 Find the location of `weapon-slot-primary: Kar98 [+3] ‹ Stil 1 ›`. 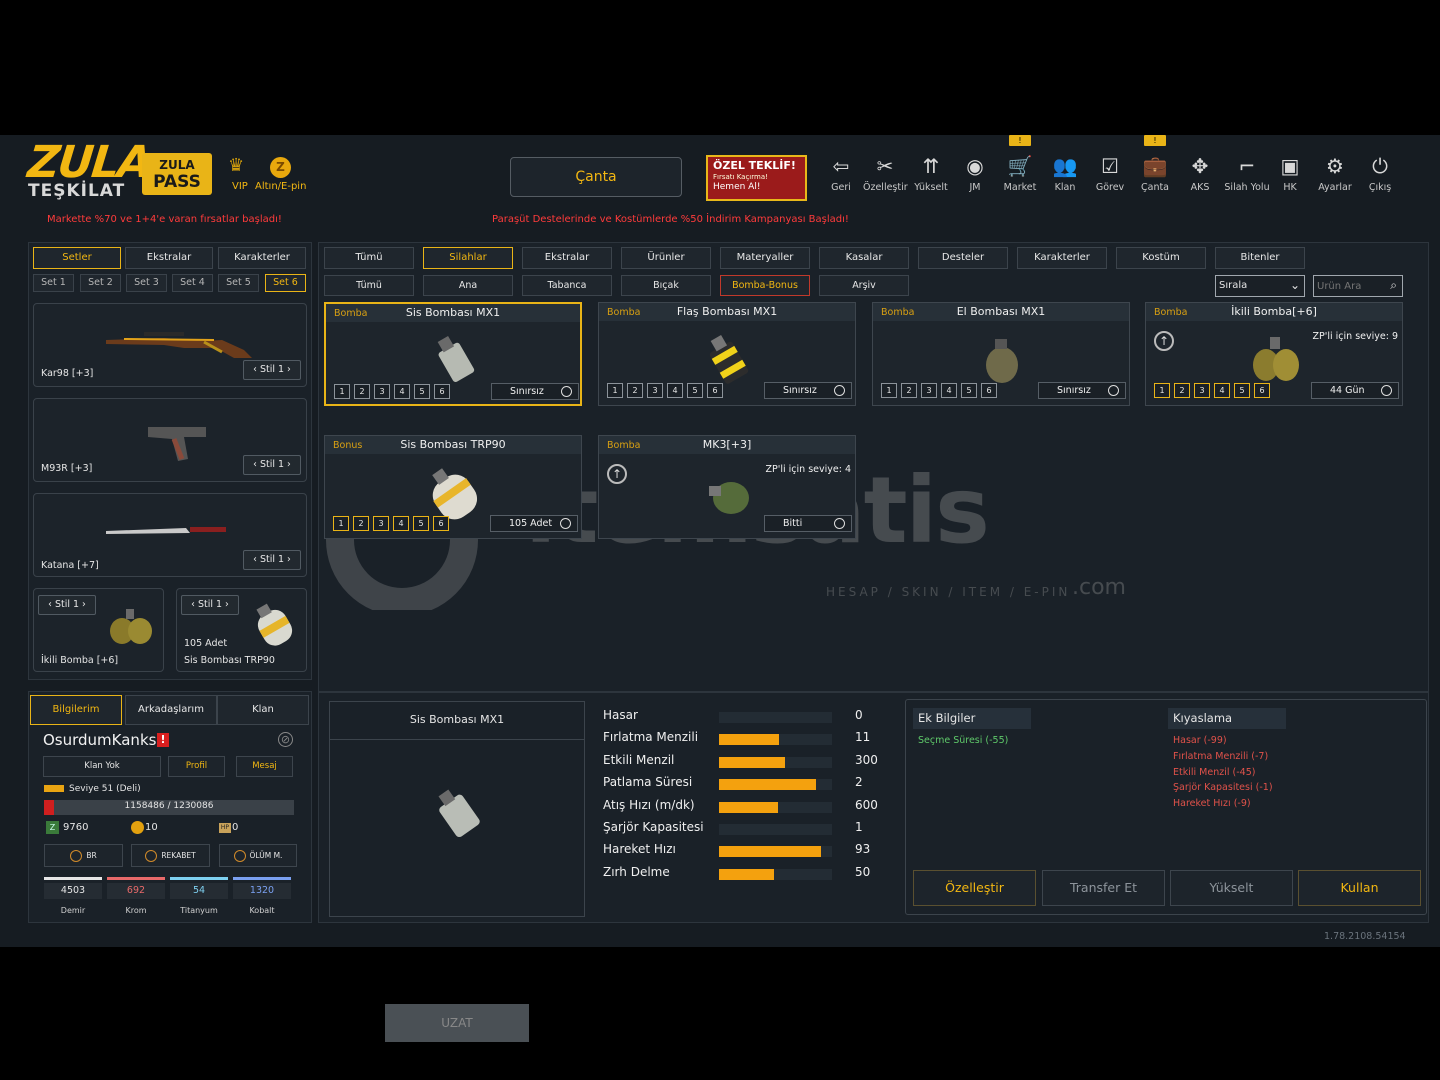

weapon-slot-primary: Kar98 [+3] ‹ Stil 1 › is located at coordinates (170, 345).